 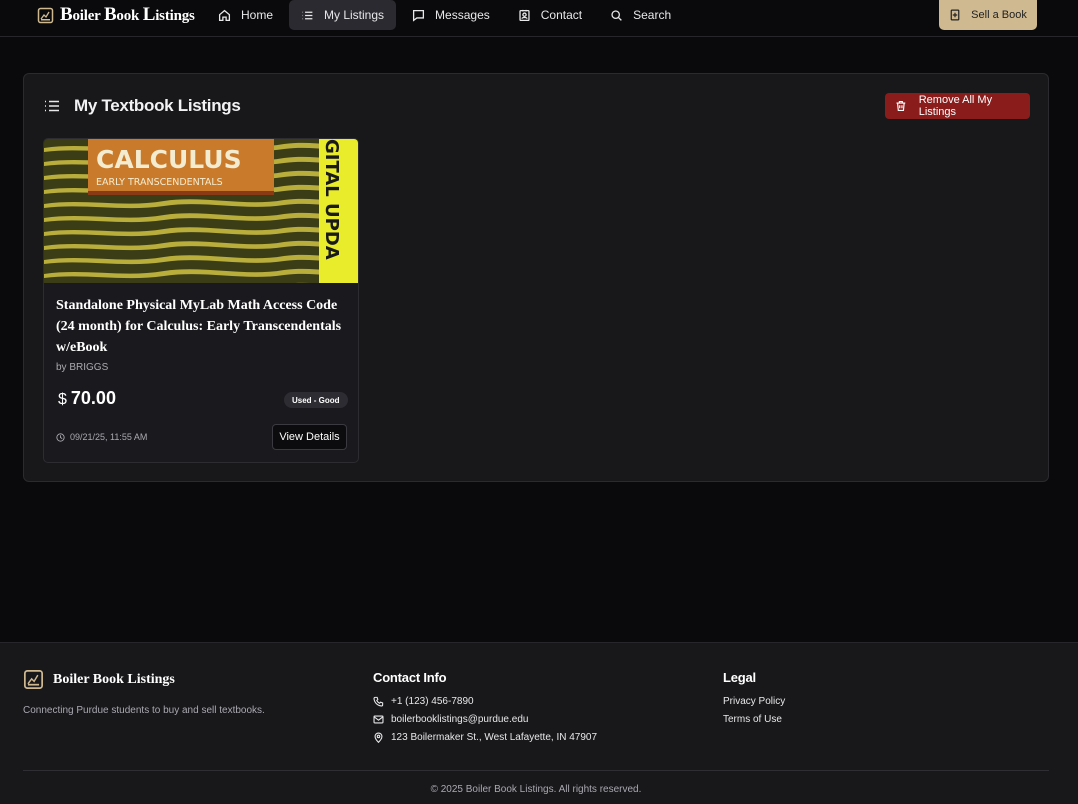 I want to click on footer-phone: +1 (123) 456-7890, so click(x=423, y=701).